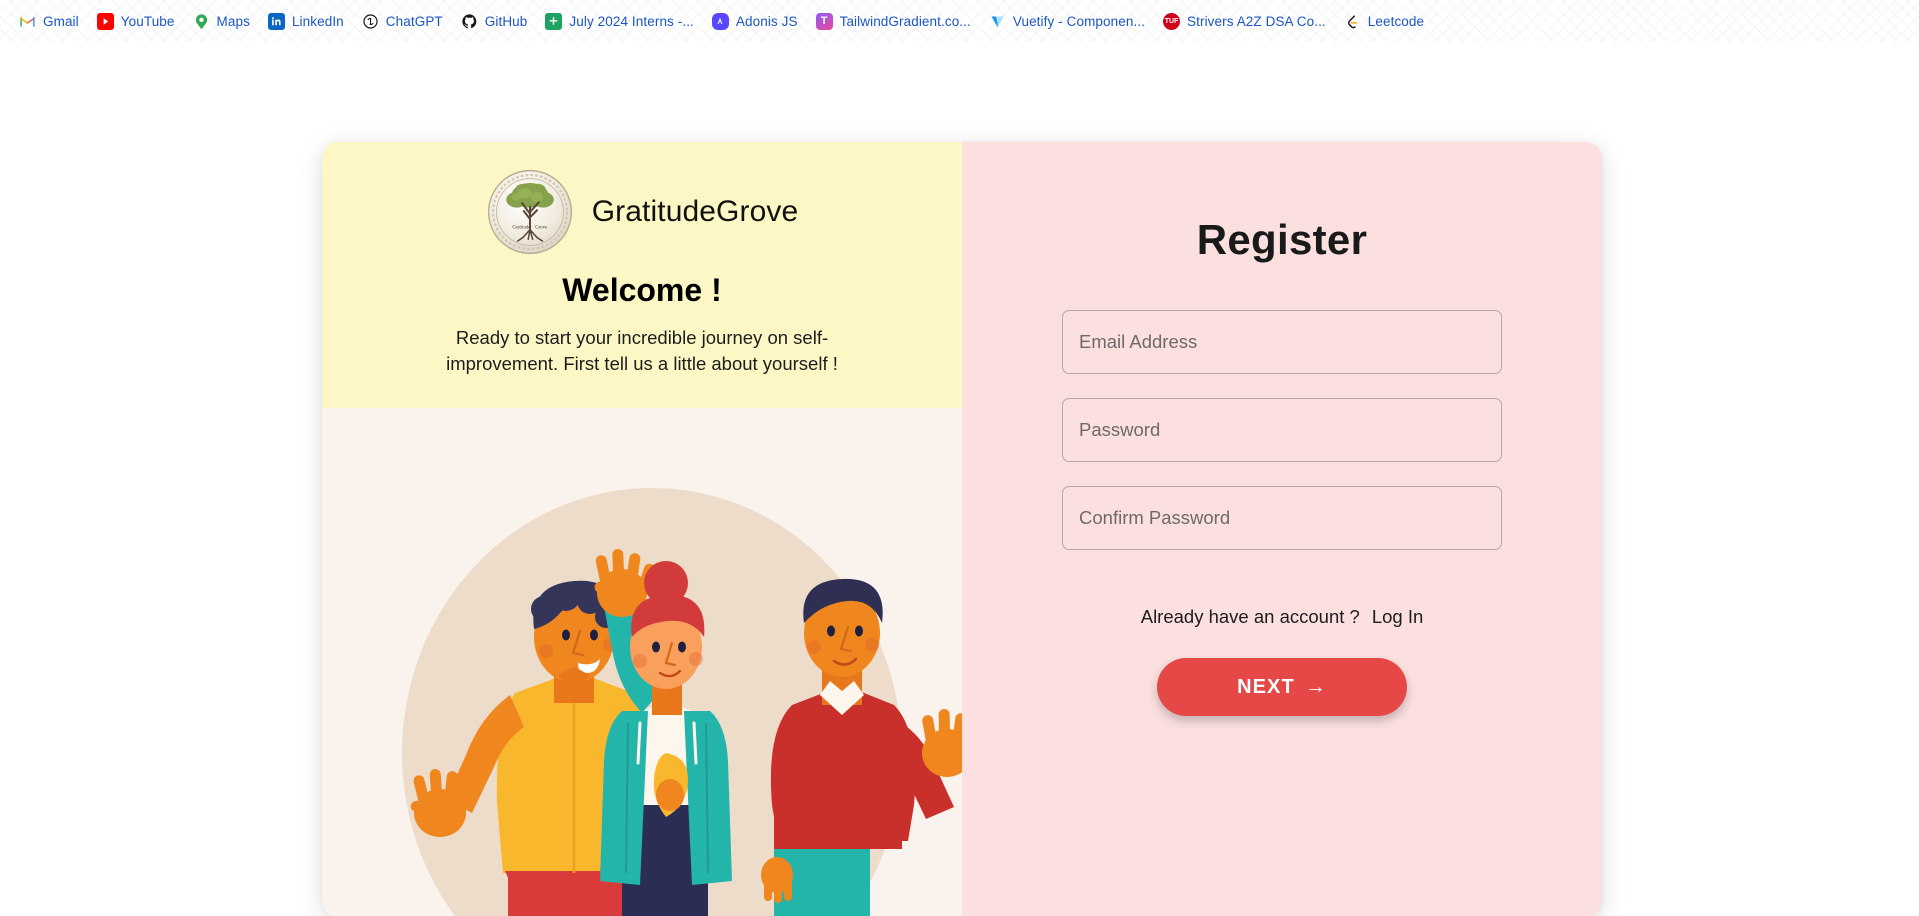 The image size is (1919, 916). I want to click on bookmark-label: Gmail, so click(61, 21).